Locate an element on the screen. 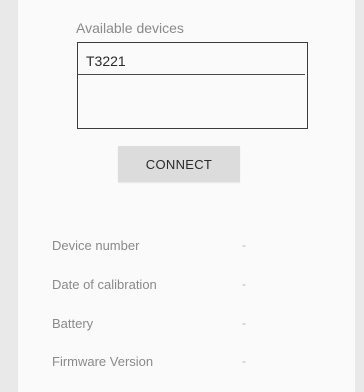 The width and height of the screenshot is (364, 392). battery-label: Battery is located at coordinates (73, 323).